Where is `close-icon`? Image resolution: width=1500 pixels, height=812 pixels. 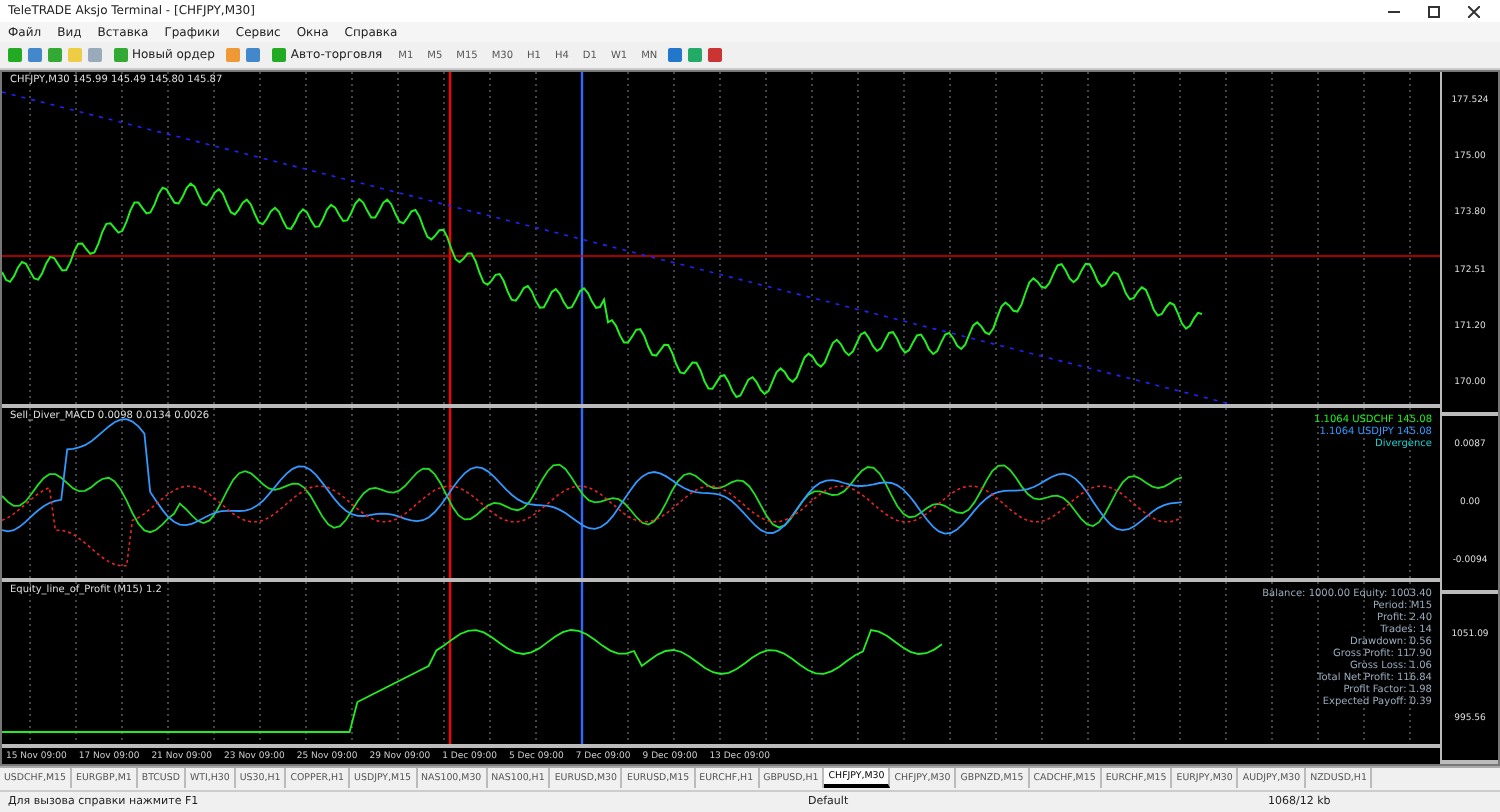
close-icon is located at coordinates (1474, 11).